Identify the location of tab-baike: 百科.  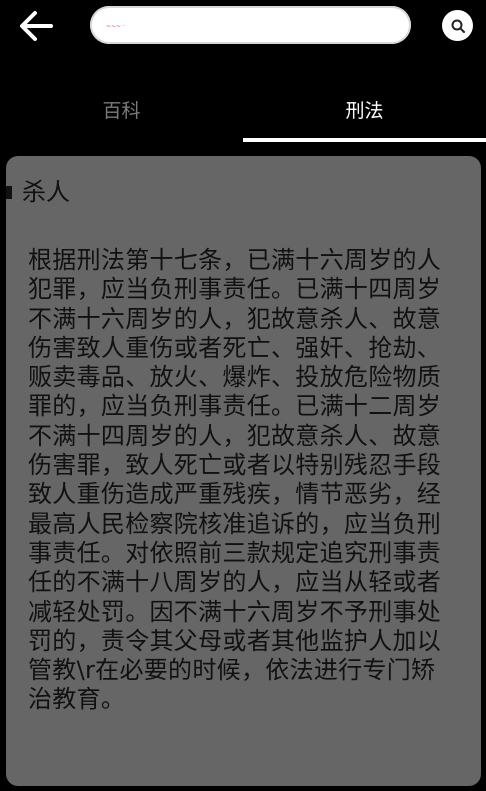
(121, 109).